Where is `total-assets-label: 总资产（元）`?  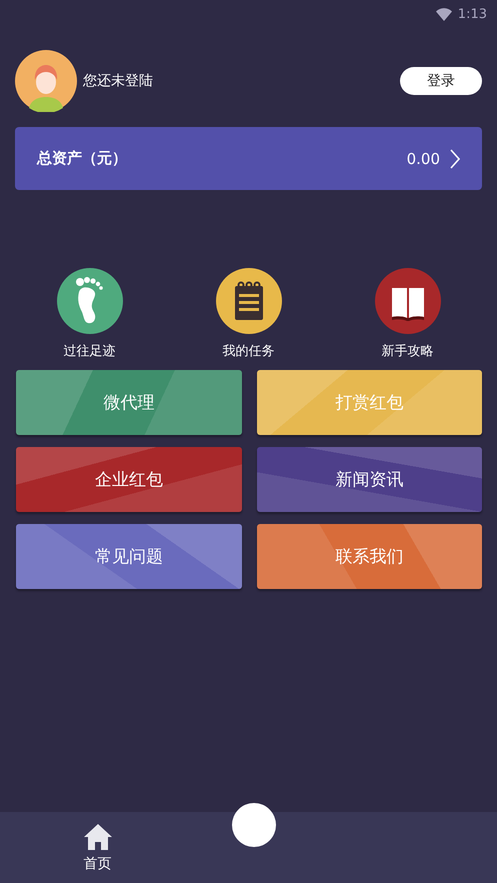 total-assets-label: 总资产（元） is located at coordinates (82, 158).